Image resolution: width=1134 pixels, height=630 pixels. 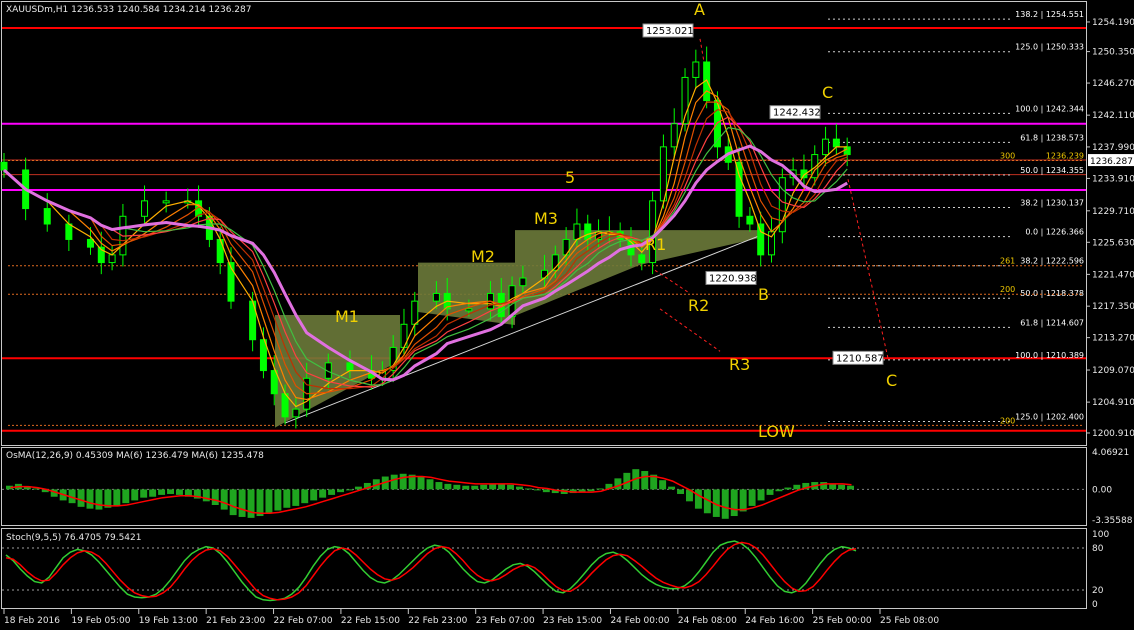 I want to click on fib-ext-label: 261, so click(x=1007, y=261).